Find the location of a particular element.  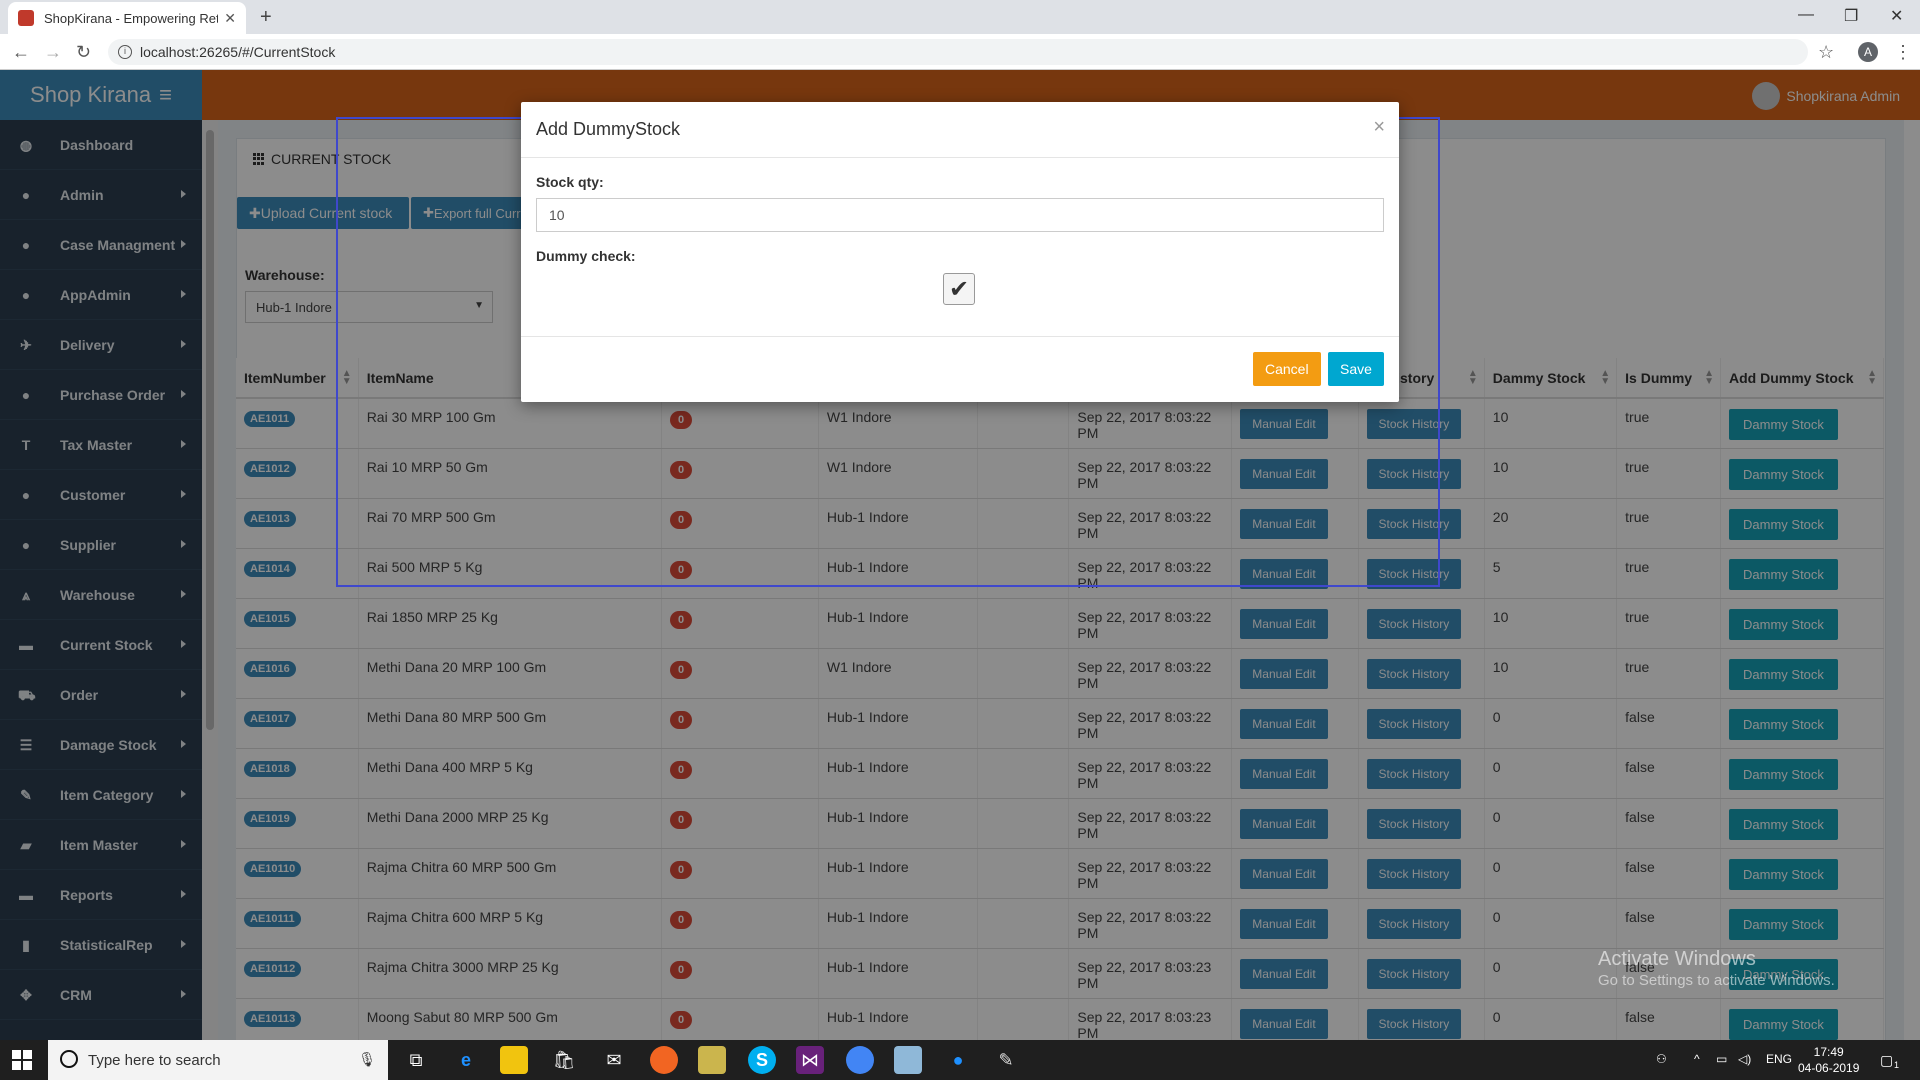

mail-icon: ✉ is located at coordinates (614, 1060).